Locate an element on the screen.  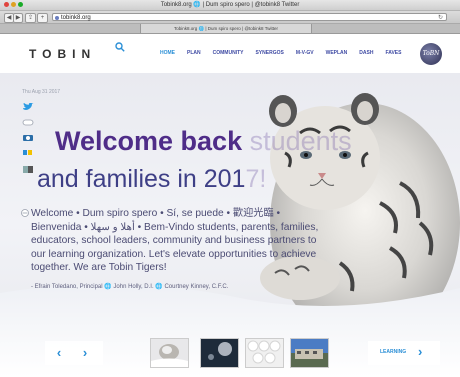
nav-item-plan: PLAN is located at coordinates (194, 53).